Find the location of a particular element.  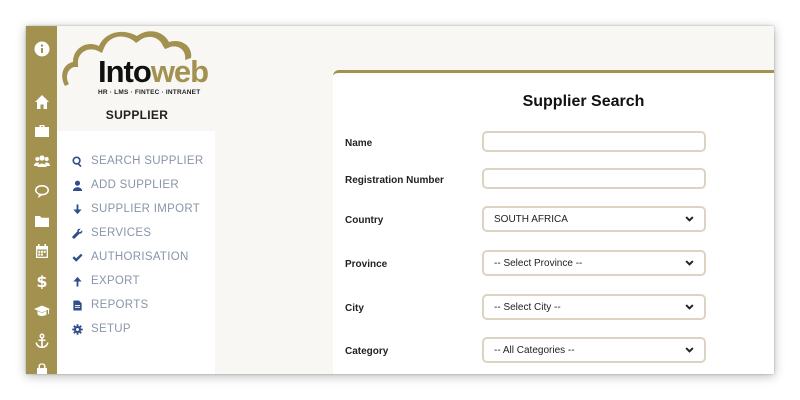

file-icon is located at coordinates (77, 305).